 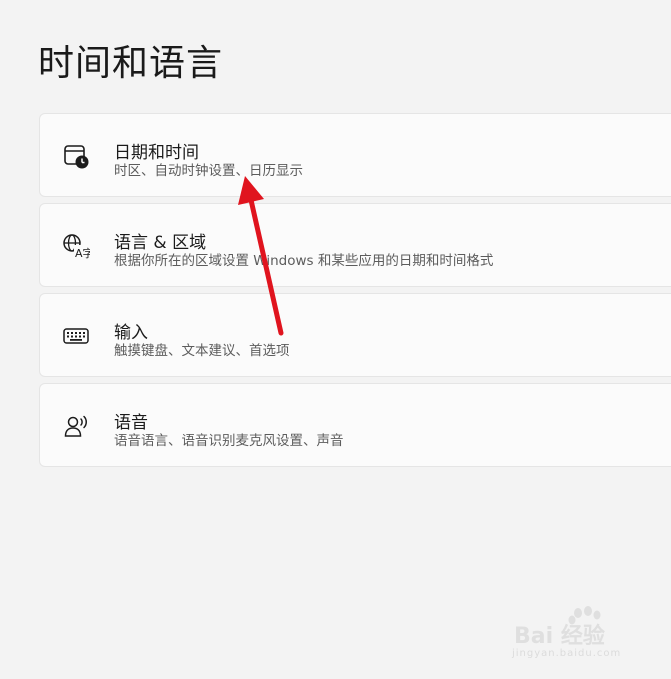 I want to click on settings-item-description: 语音语言、语音识别麦克风设置、声音, so click(x=229, y=441).